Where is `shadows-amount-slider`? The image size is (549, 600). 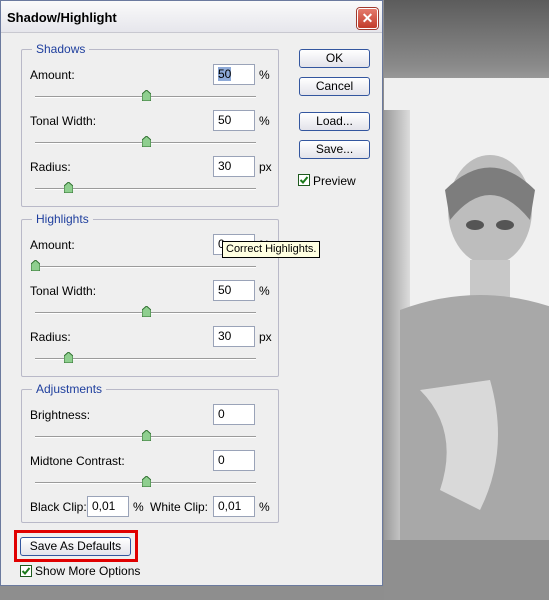 shadows-amount-slider is located at coordinates (146, 95).